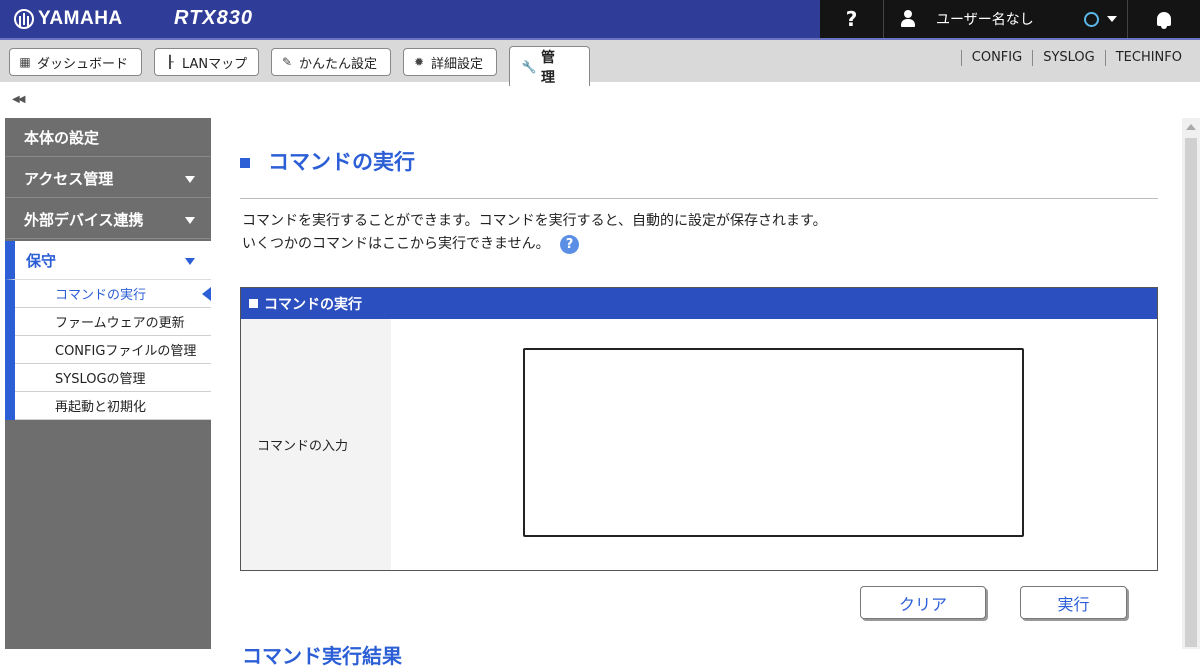 The height and width of the screenshot is (669, 1200). I want to click on brand-name: YAMAHA, so click(80, 18).